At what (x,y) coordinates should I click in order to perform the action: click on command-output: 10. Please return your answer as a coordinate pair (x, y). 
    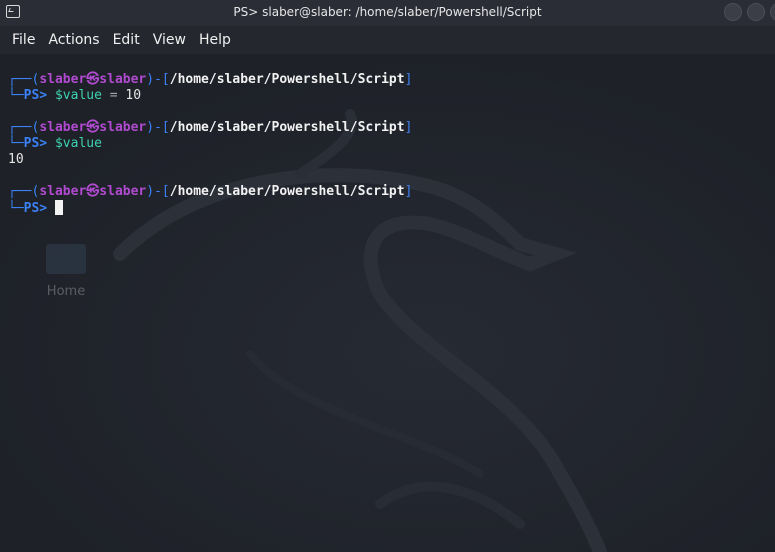
    Looking at the image, I should click on (16, 160).